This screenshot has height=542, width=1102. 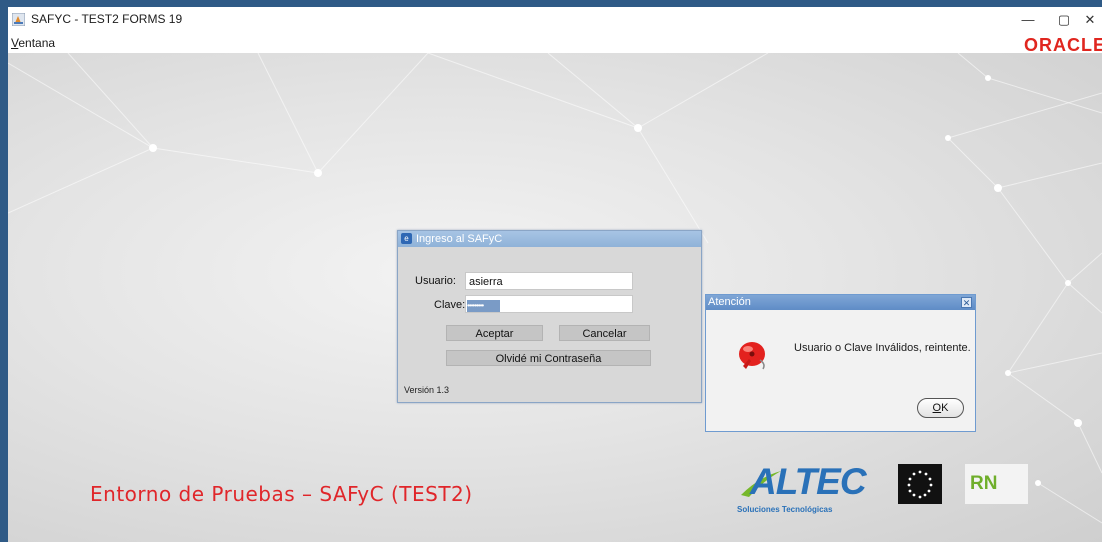 I want to click on usuario-label: Usuario:, so click(x=435, y=281).